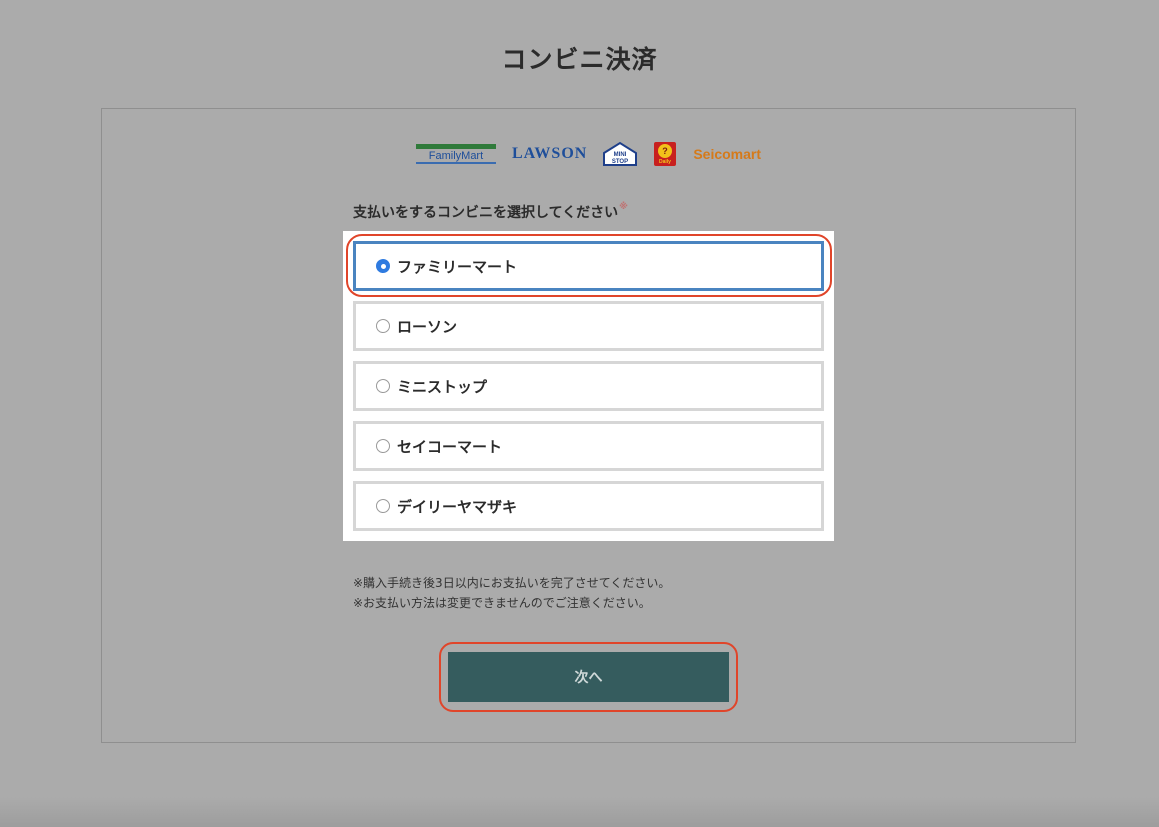 This screenshot has height=827, width=1159. Describe the element at coordinates (727, 154) in the screenshot. I see `seicomart-logo: Seicomart` at that location.